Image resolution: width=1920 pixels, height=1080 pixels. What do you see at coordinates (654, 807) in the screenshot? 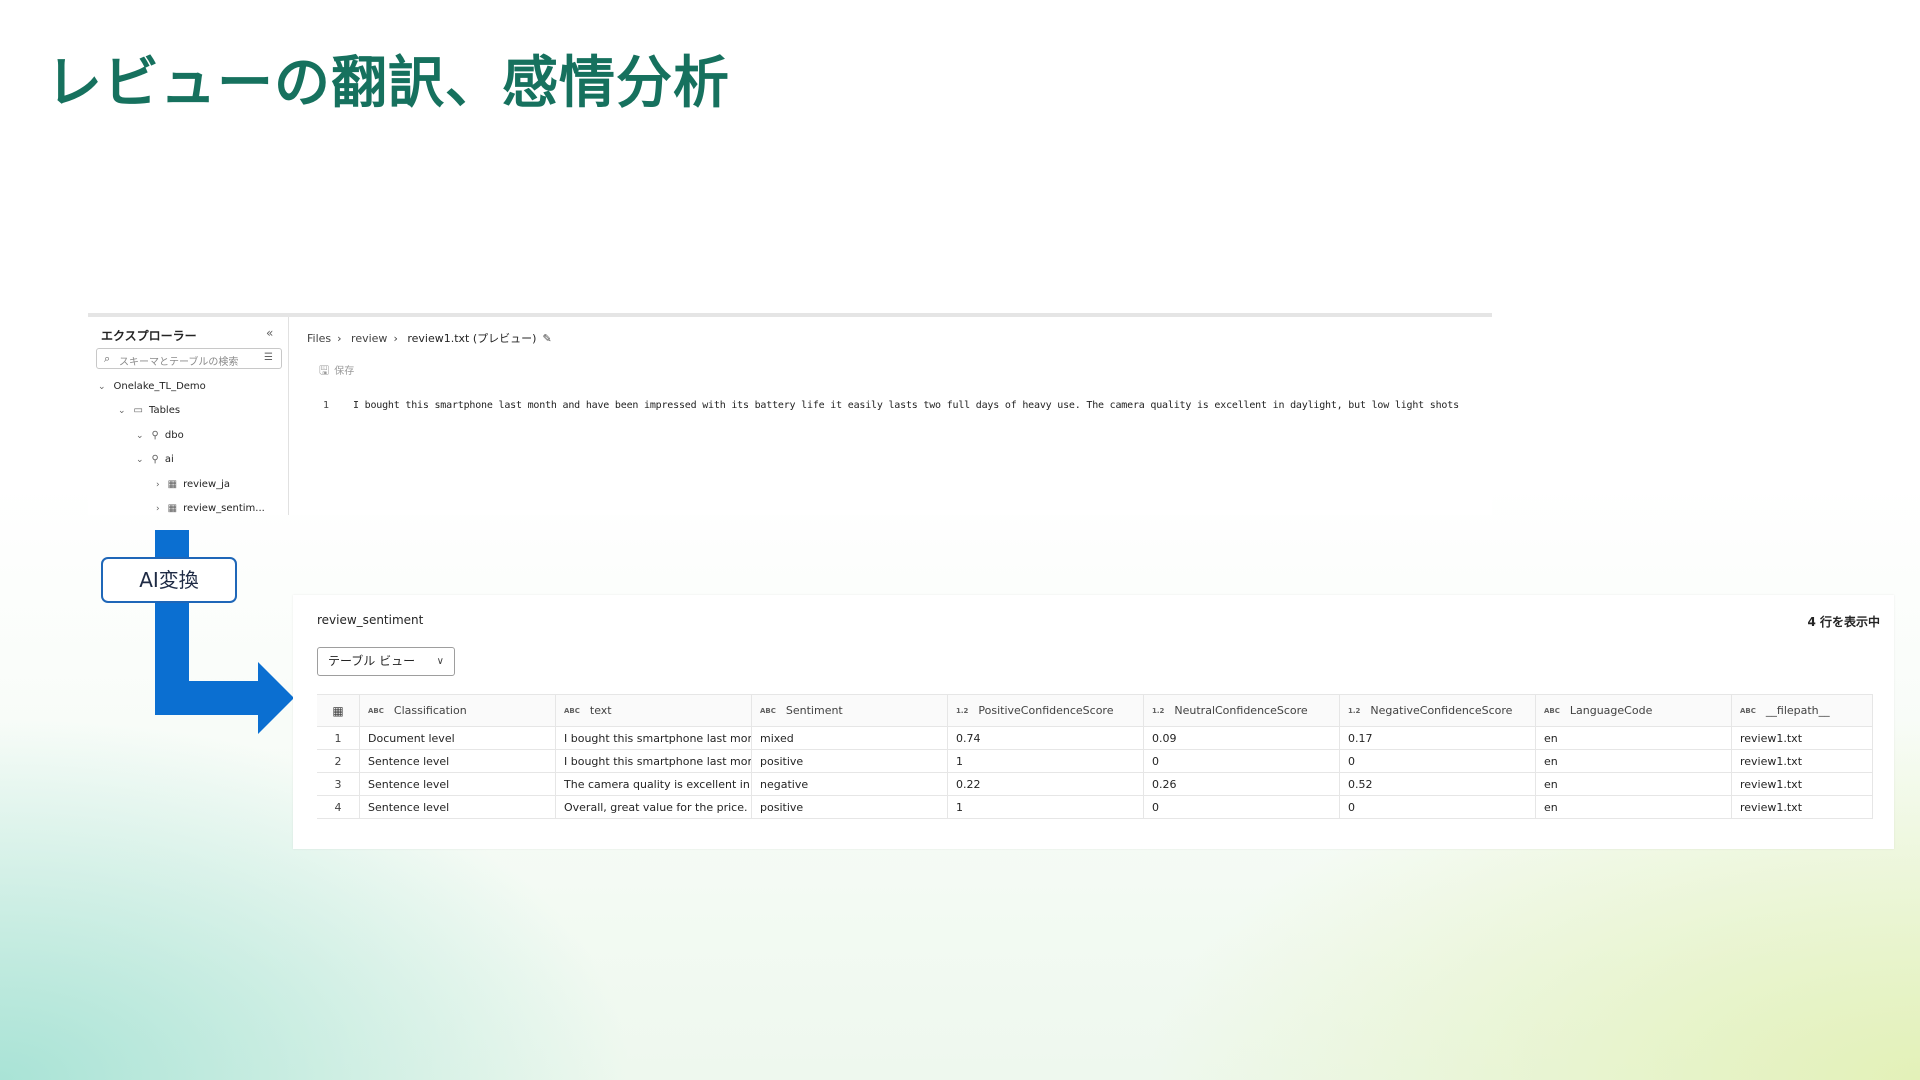
I see `table-cell: Overall, great value for the price.` at bounding box center [654, 807].